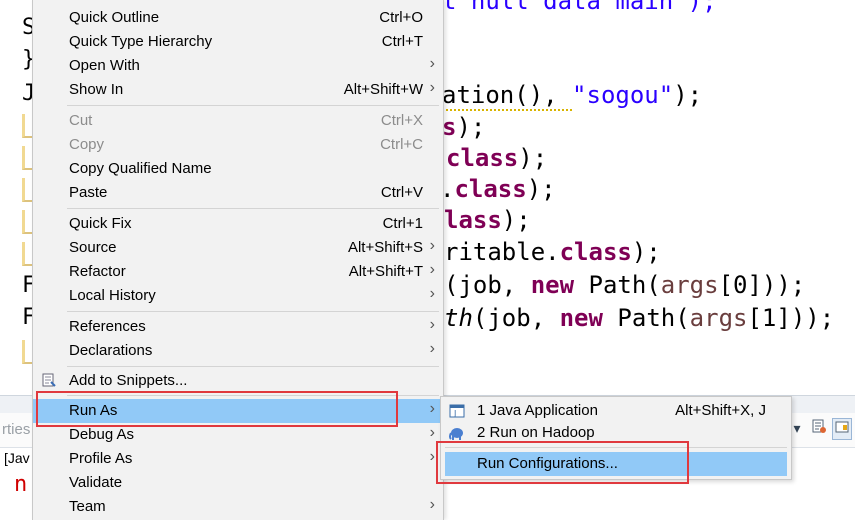 The image size is (855, 520). What do you see at coordinates (238, 411) in the screenshot?
I see `menu-item-run-as: Run As ›` at bounding box center [238, 411].